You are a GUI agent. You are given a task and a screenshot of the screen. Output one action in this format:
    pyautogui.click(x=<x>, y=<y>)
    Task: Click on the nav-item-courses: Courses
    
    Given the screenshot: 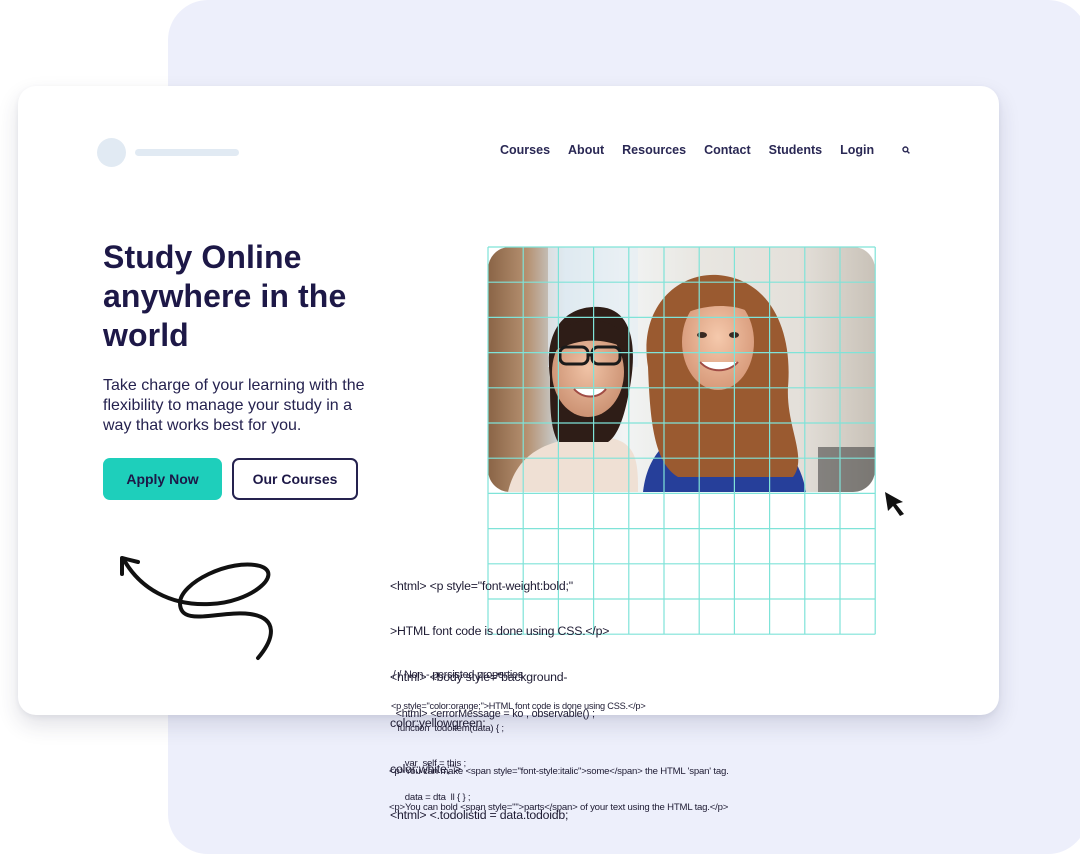 What is the action you would take?
    pyautogui.click(x=525, y=150)
    